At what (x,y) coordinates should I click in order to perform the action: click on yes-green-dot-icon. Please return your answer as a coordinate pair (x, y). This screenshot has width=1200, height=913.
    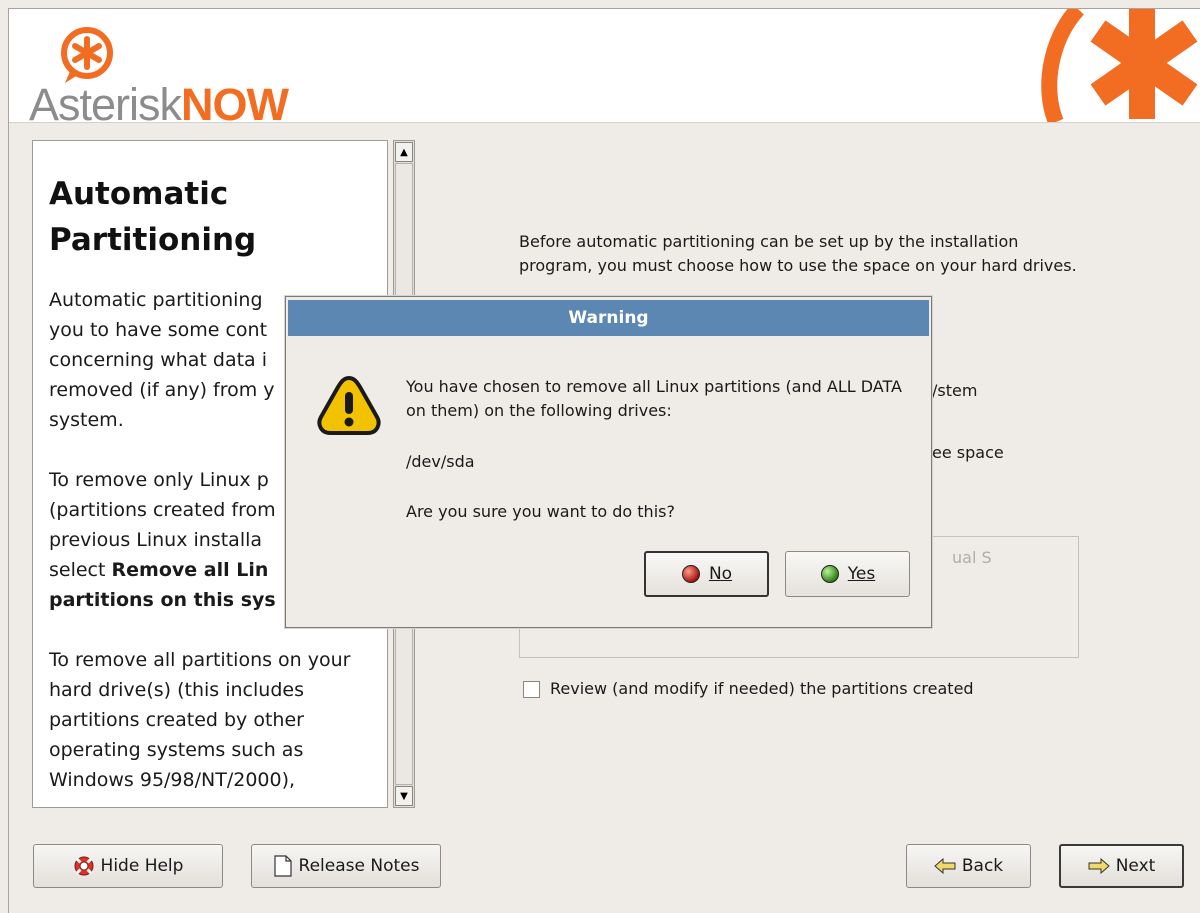
    Looking at the image, I should click on (829, 574).